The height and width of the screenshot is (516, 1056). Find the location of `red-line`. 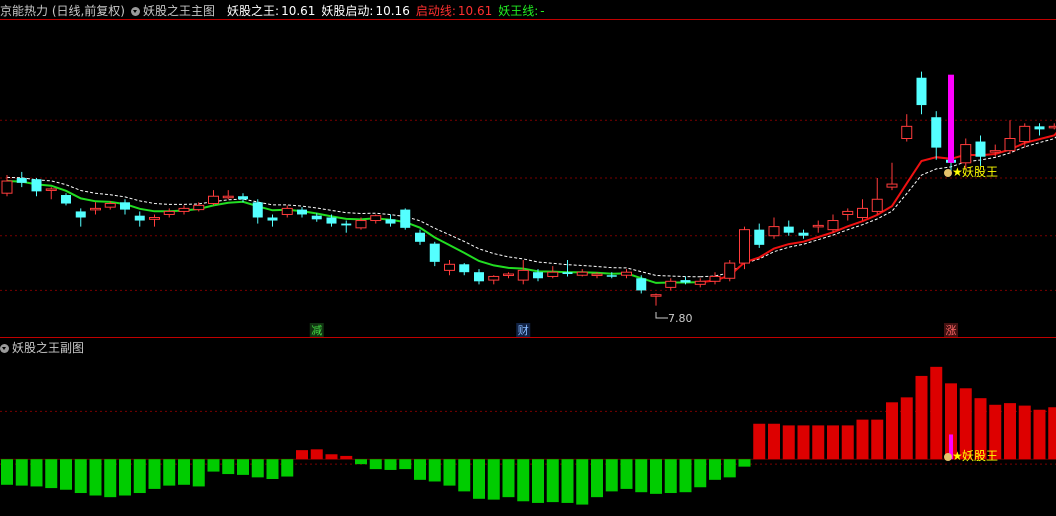

red-line is located at coordinates (878, 207).